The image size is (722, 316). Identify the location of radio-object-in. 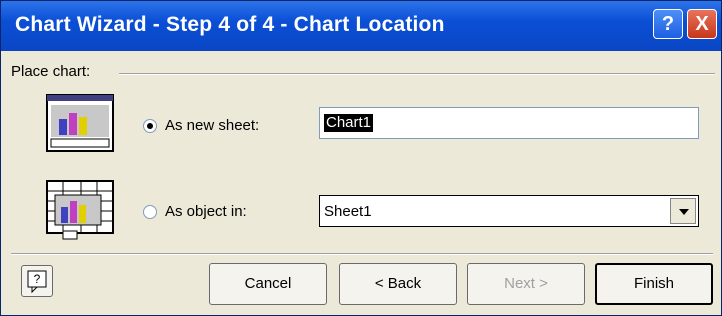
(150, 211).